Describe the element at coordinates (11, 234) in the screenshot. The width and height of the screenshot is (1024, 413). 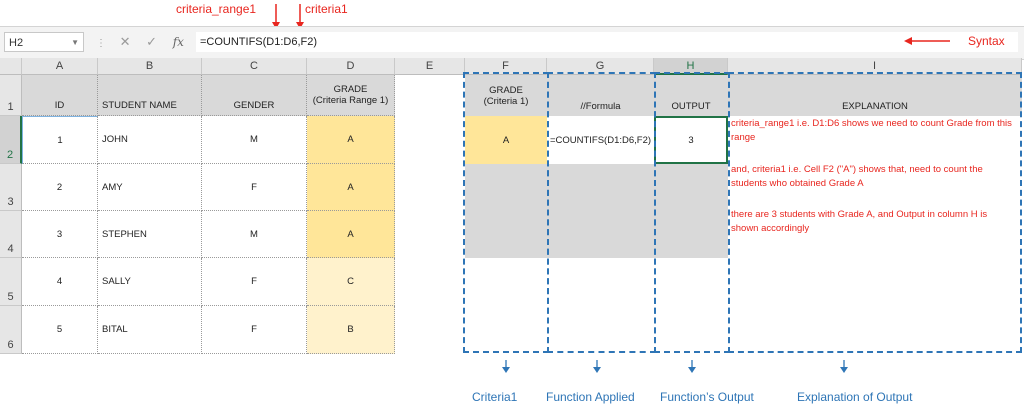
I see `row-header-4: 4` at that location.